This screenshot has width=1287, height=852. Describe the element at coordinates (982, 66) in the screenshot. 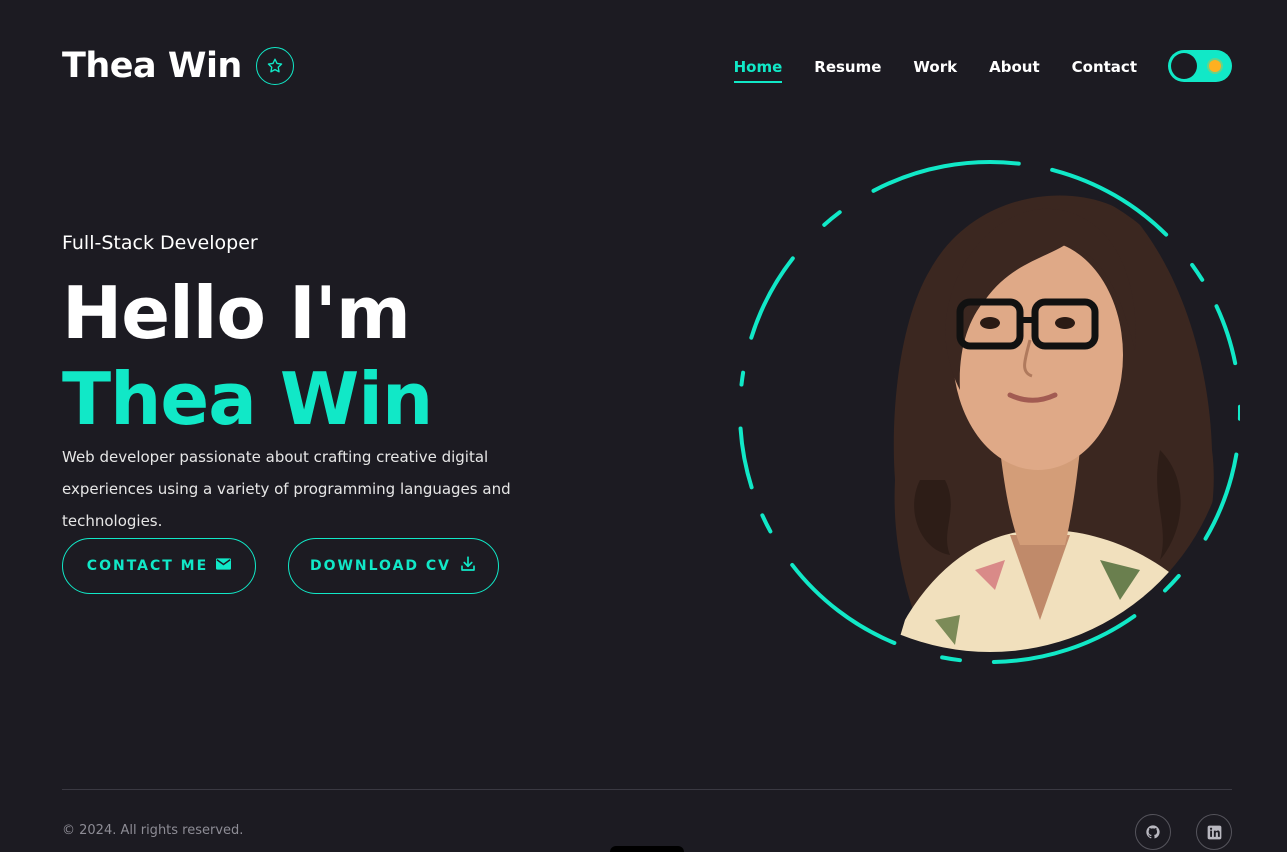

I see `main-nav: Home Resume Work About Contact` at that location.